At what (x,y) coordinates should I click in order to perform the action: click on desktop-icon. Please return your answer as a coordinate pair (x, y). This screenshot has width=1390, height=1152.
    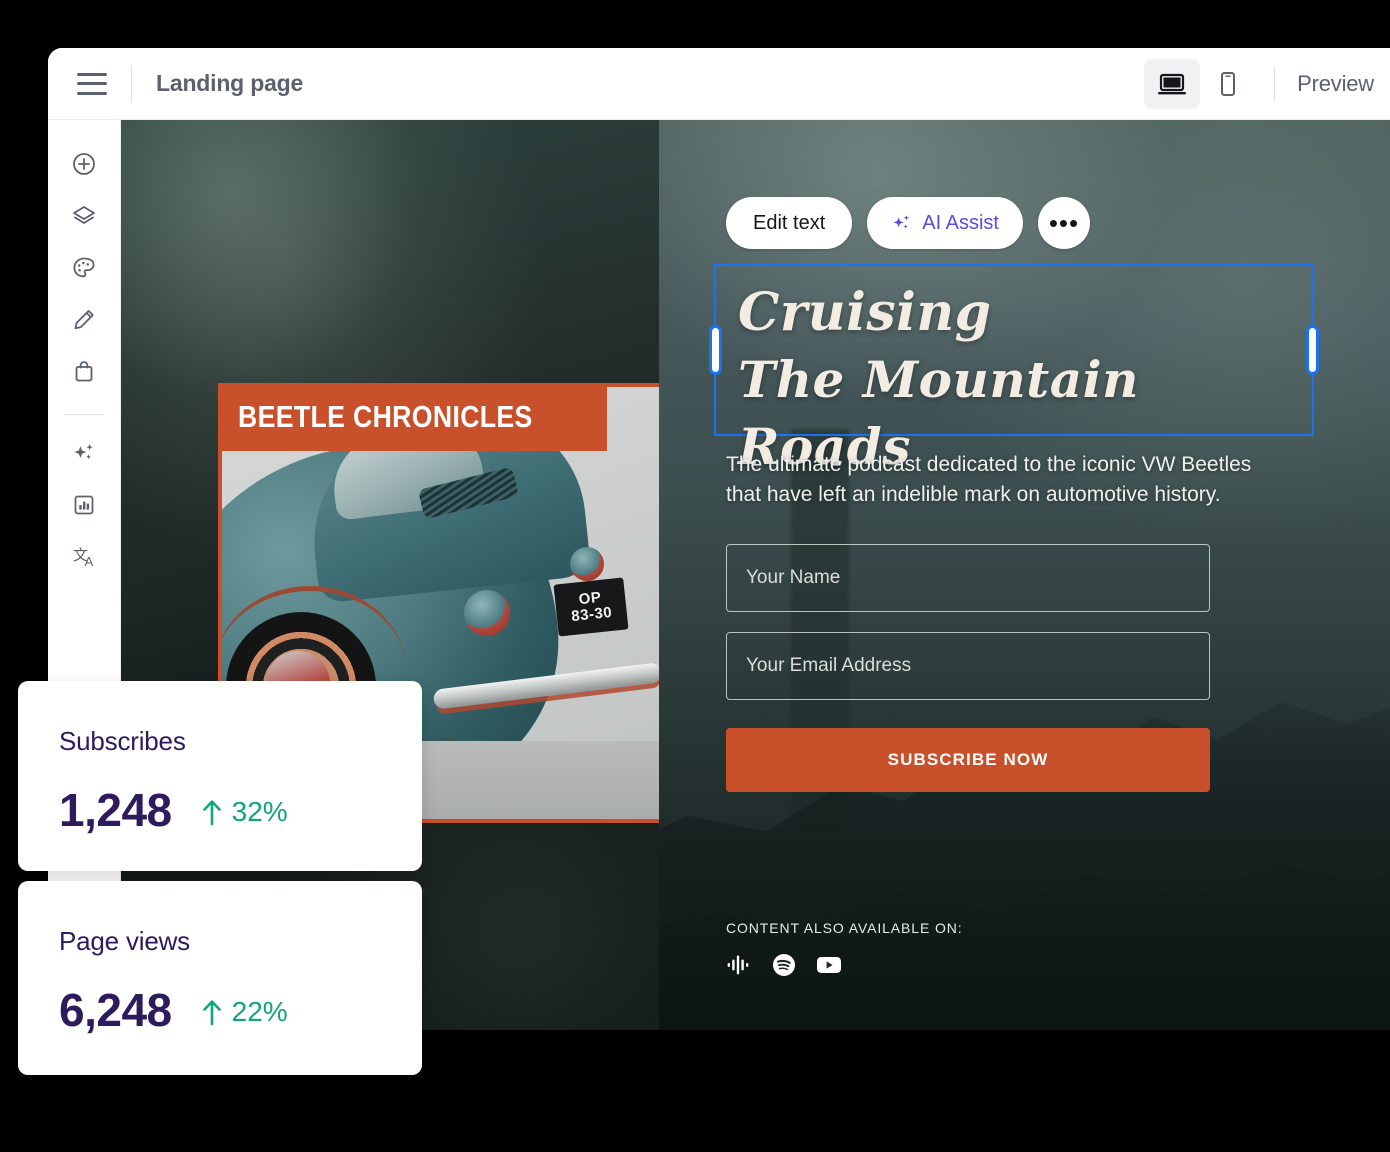
    Looking at the image, I should click on (1172, 83).